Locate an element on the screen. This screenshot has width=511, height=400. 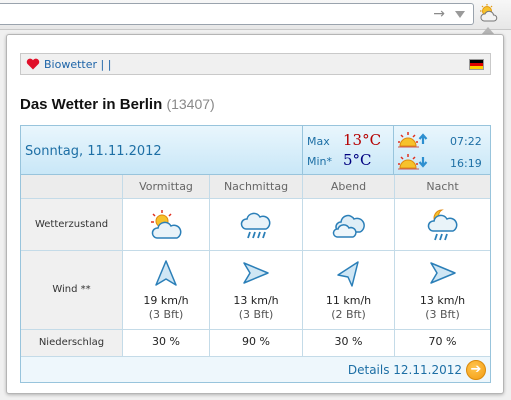
wind-beaufort: (2 Bft) is located at coordinates (348, 314).